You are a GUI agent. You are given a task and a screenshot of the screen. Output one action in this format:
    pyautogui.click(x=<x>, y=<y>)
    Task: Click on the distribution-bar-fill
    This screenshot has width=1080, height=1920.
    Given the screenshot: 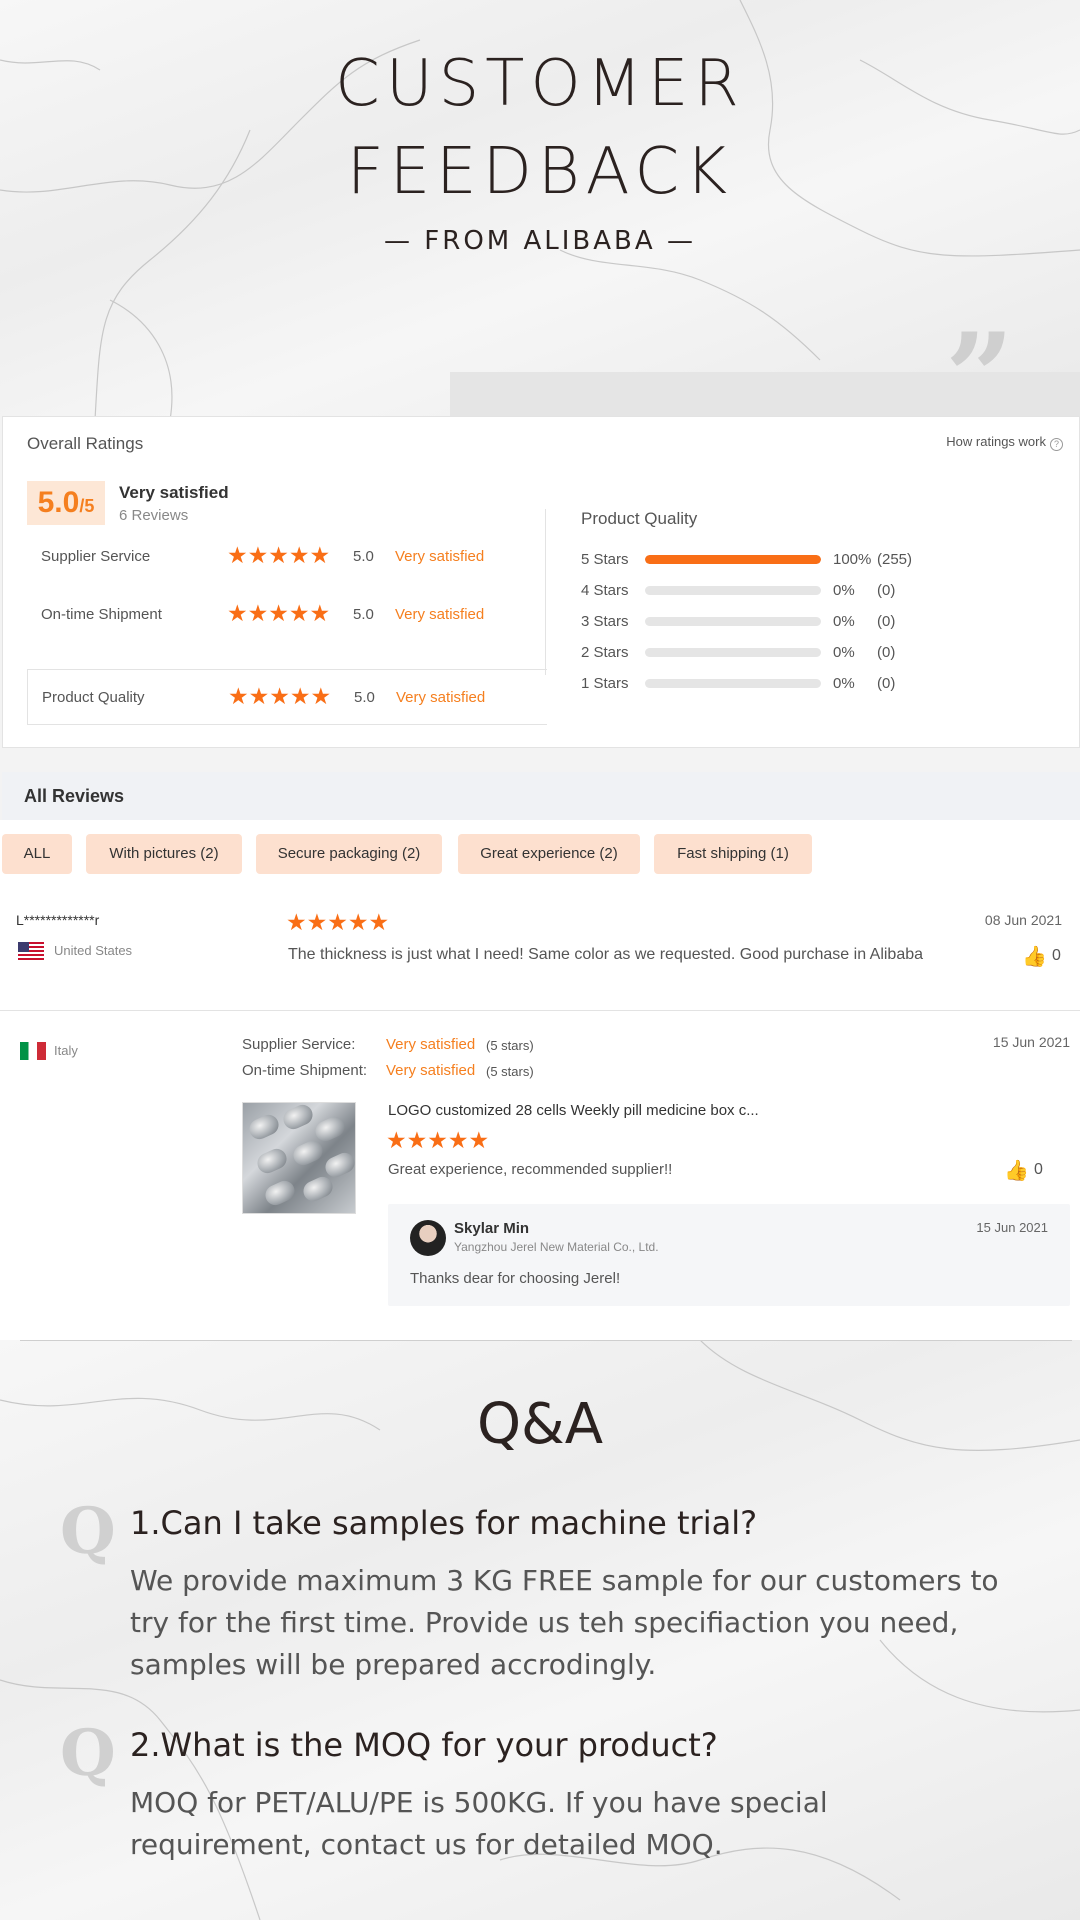 What is the action you would take?
    pyautogui.click(x=733, y=559)
    